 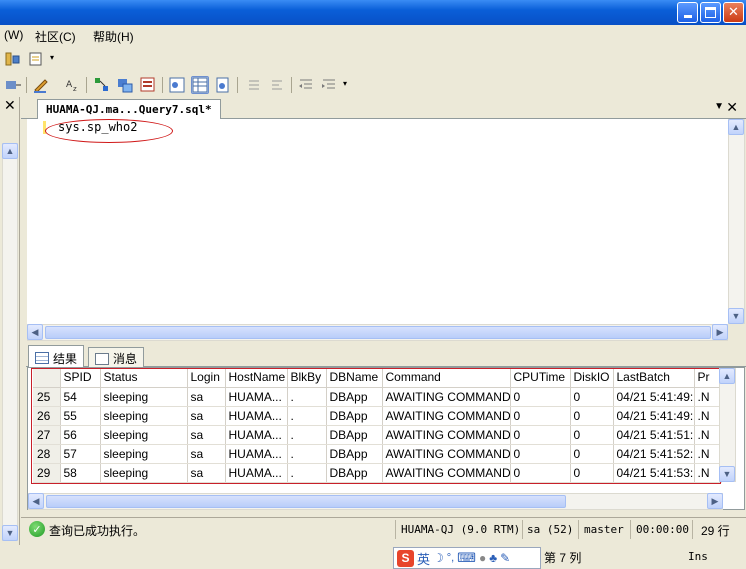 I want to click on ime-toolbar: S 英 ☽ °, ⌨ ● ♣ ✎, so click(x=467, y=558).